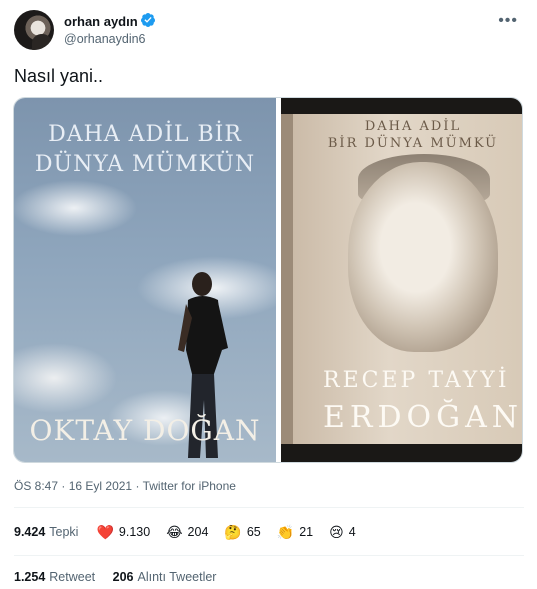  I want to click on reactions-row: 9.424 Tepki ❤️ 9.130 😂 204 🤔 65 👏 21 😢 4, so click(193, 532).